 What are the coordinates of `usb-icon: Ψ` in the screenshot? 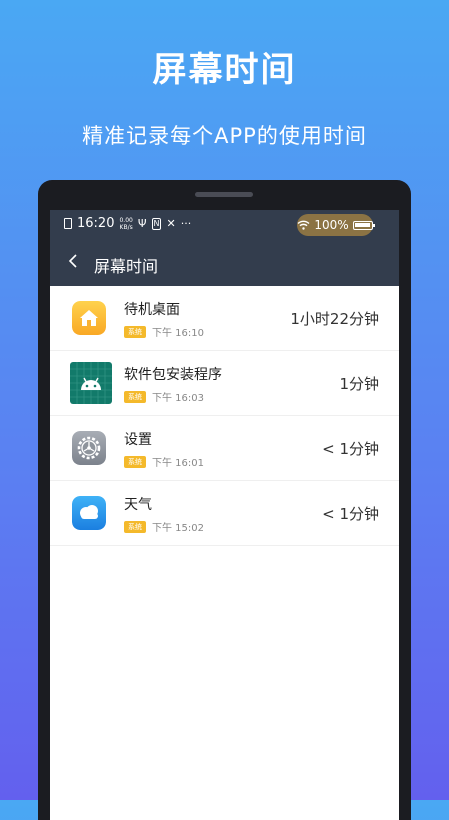 It's located at (142, 223).